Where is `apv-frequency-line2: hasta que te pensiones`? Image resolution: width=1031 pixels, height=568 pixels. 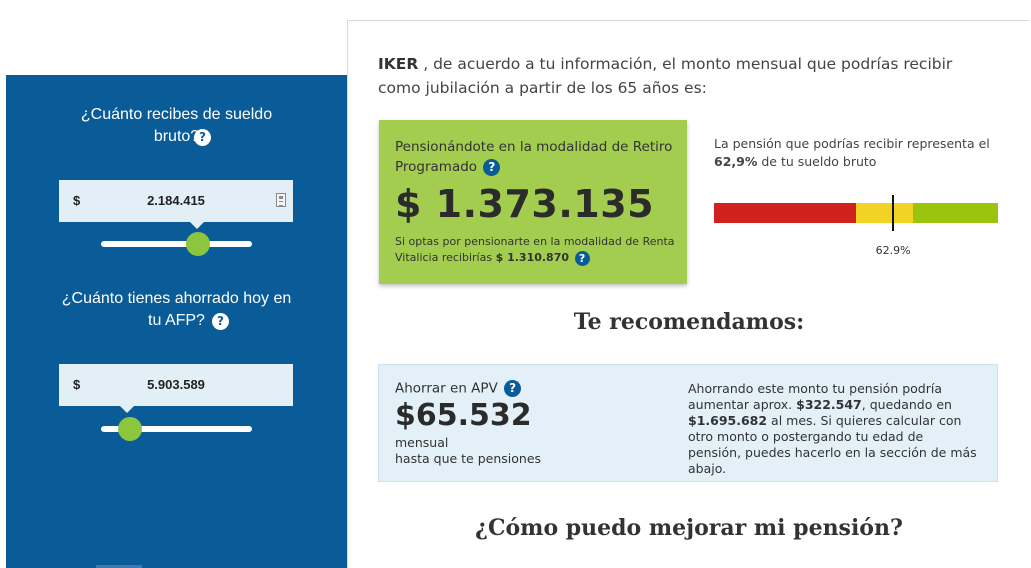 apv-frequency-line2: hasta que te pensiones is located at coordinates (468, 458).